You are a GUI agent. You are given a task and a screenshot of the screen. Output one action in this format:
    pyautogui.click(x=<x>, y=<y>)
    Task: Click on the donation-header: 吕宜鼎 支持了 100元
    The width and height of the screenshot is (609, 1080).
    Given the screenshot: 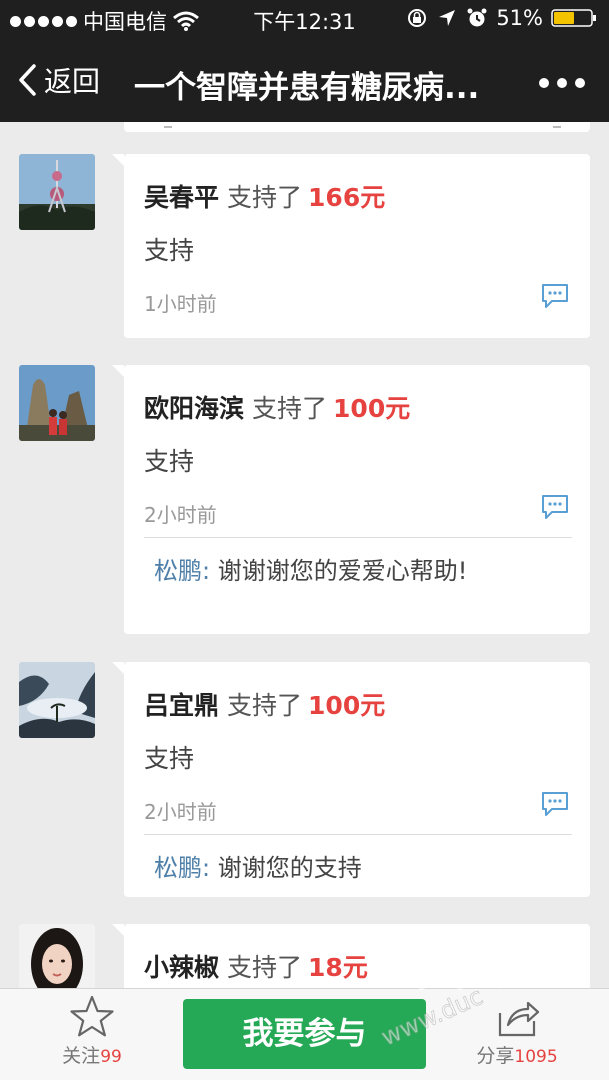 What is the action you would take?
    pyautogui.click(x=264, y=704)
    